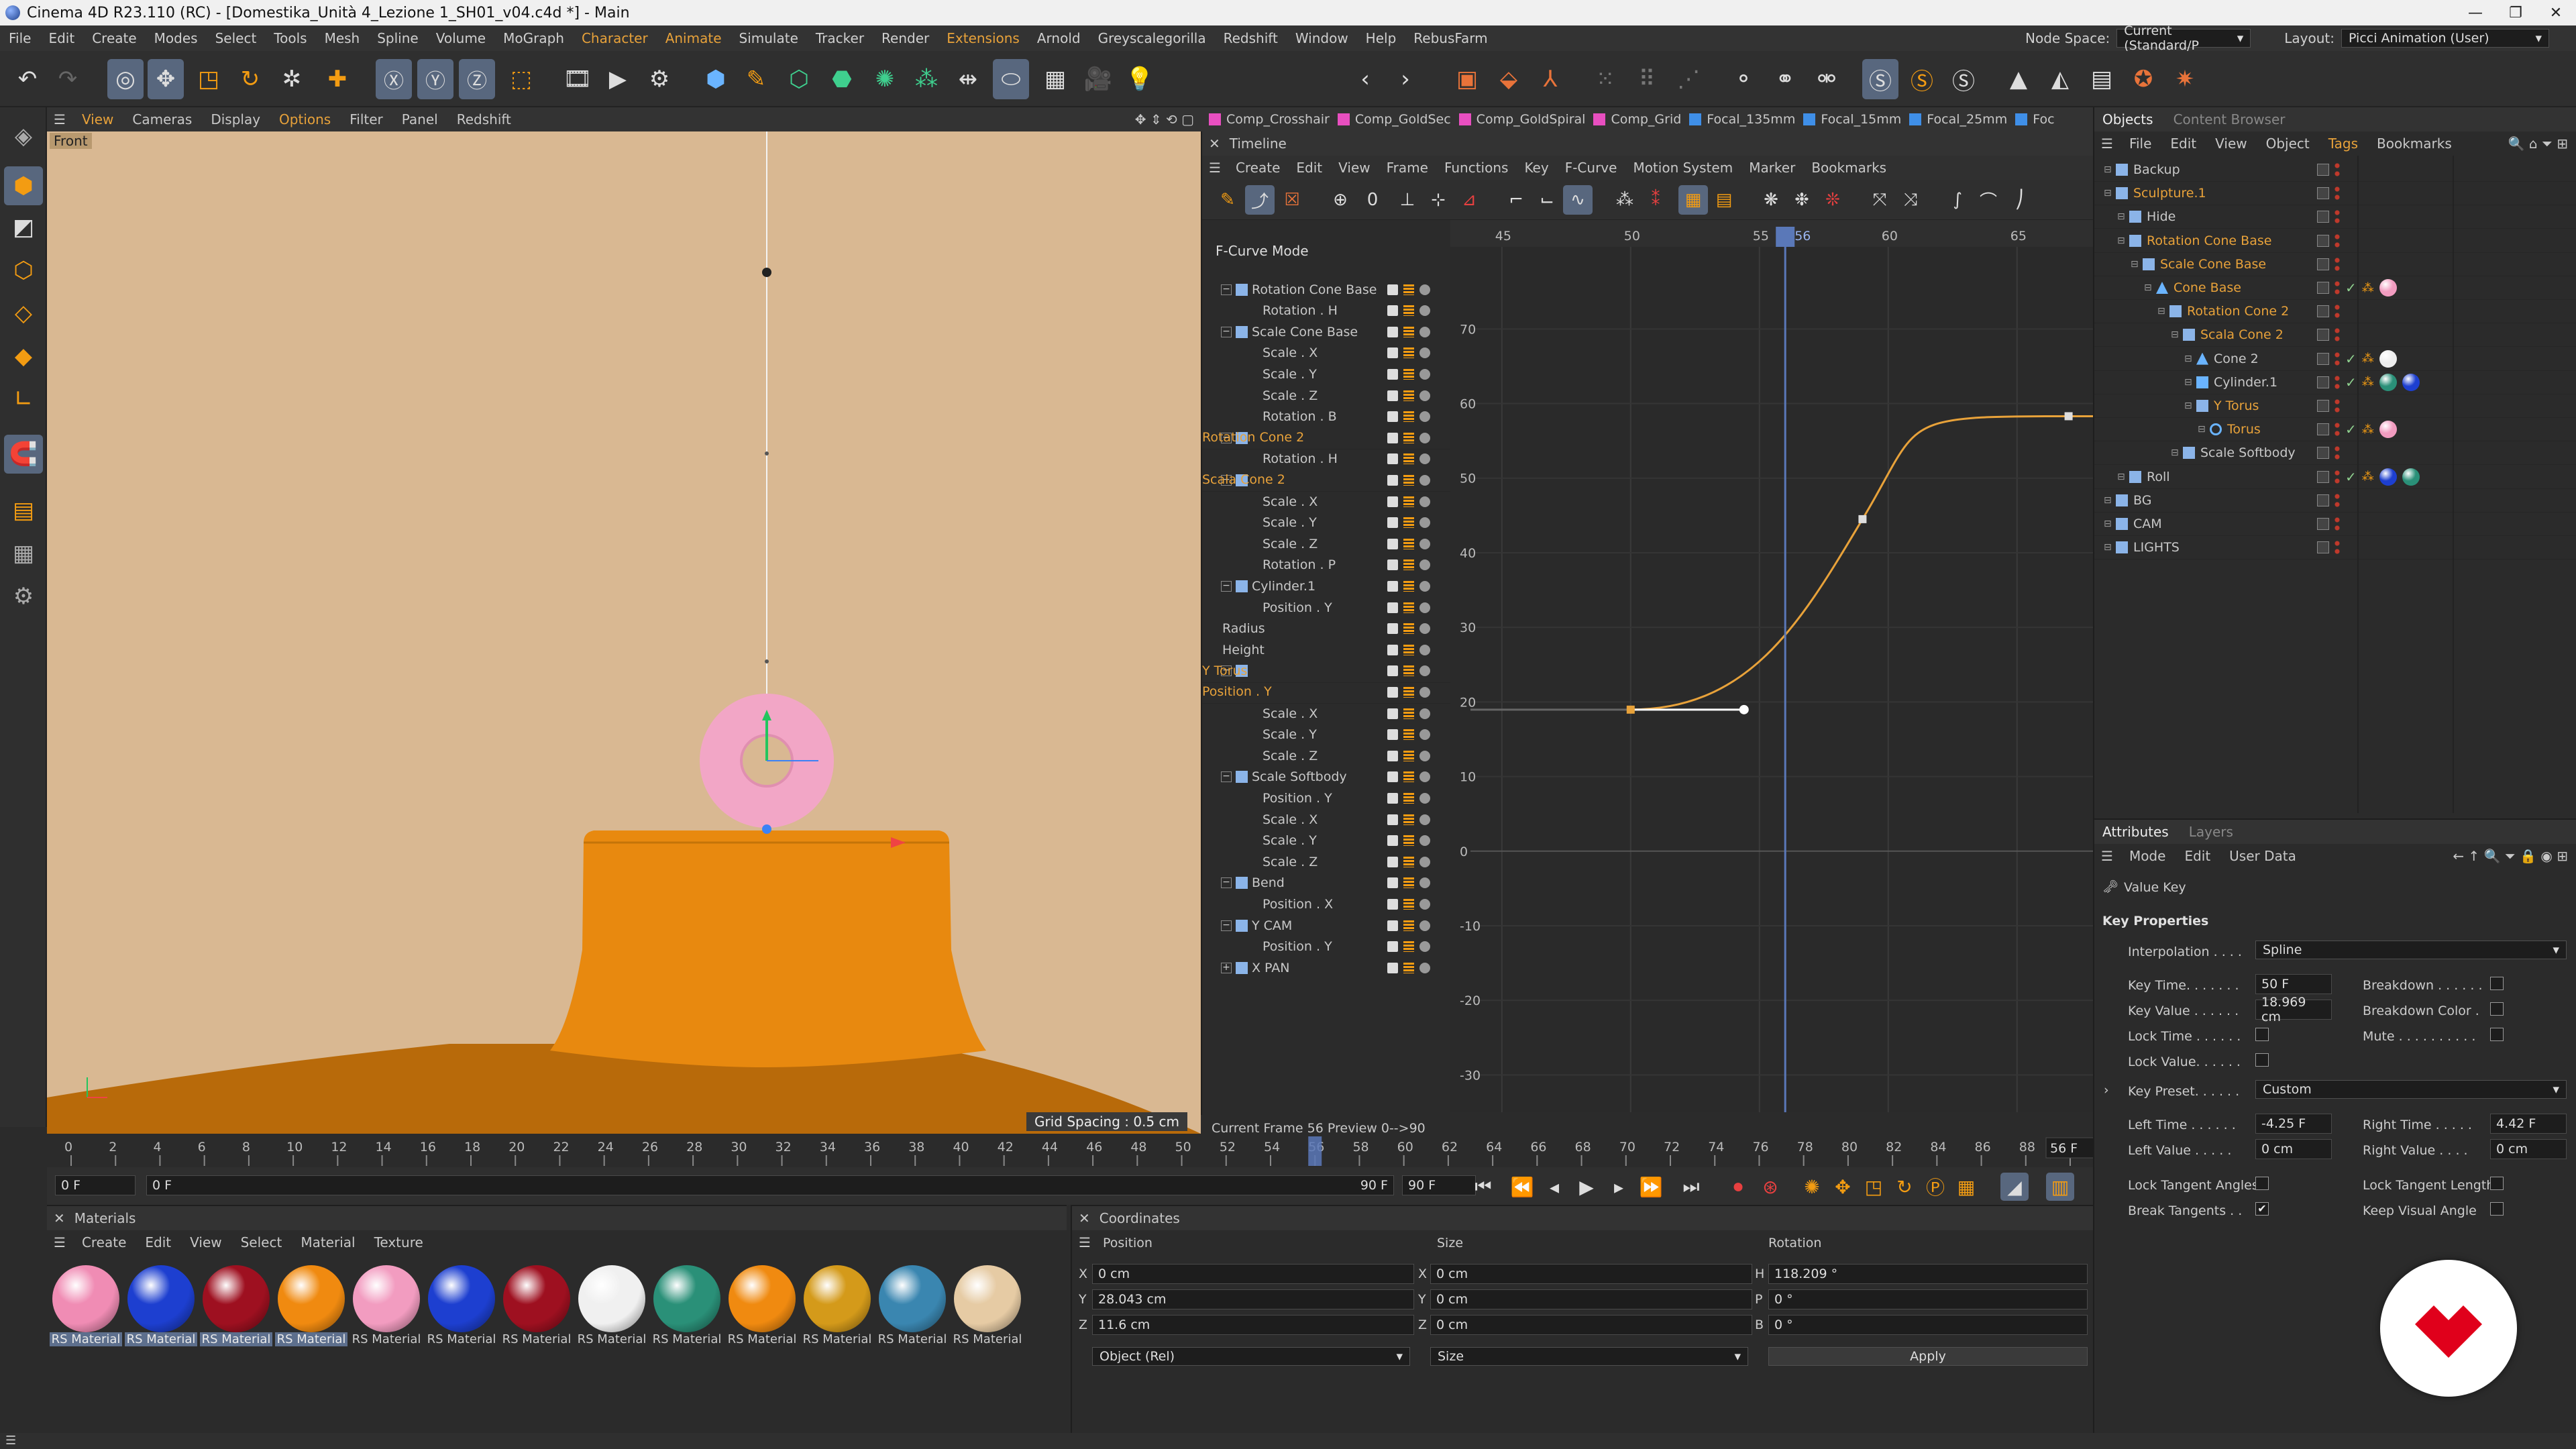 This screenshot has width=2576, height=1449. Describe the element at coordinates (23, 510) in the screenshot. I see `workplane-icon: ▤` at that location.